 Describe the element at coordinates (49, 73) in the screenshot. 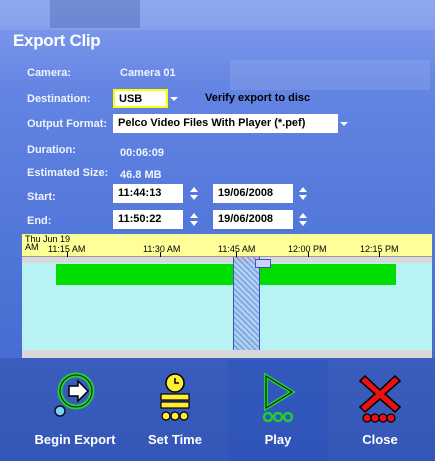

I see `camera-label: Camera:` at that location.